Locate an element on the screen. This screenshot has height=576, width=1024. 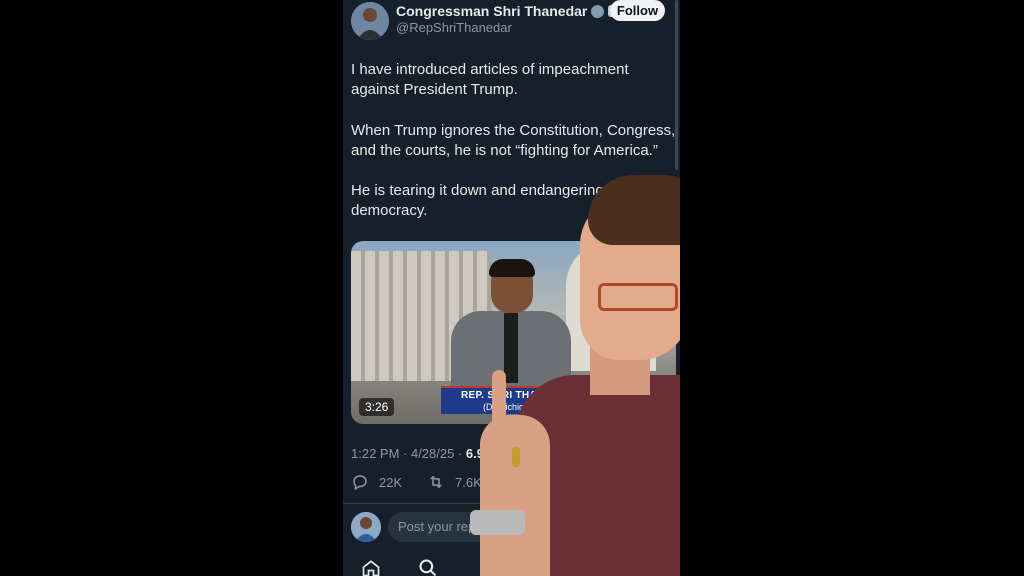
reply-icon is located at coordinates (360, 483).